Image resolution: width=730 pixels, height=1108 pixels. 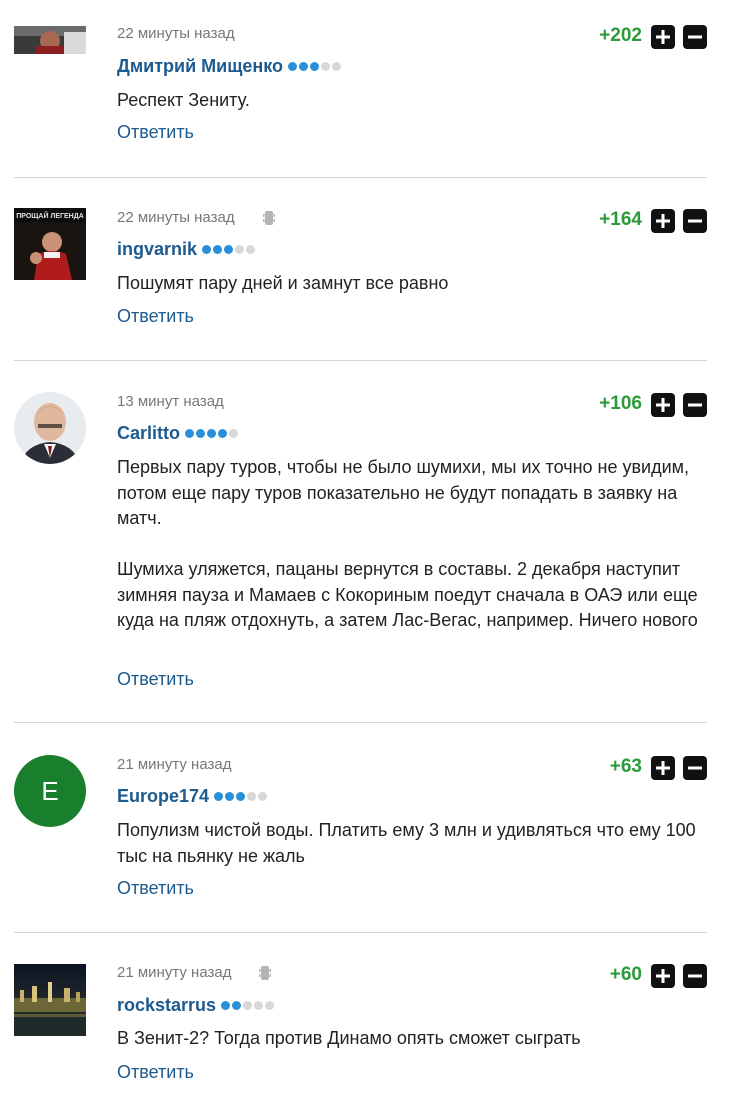 I want to click on avatar: E, so click(x=50, y=791).